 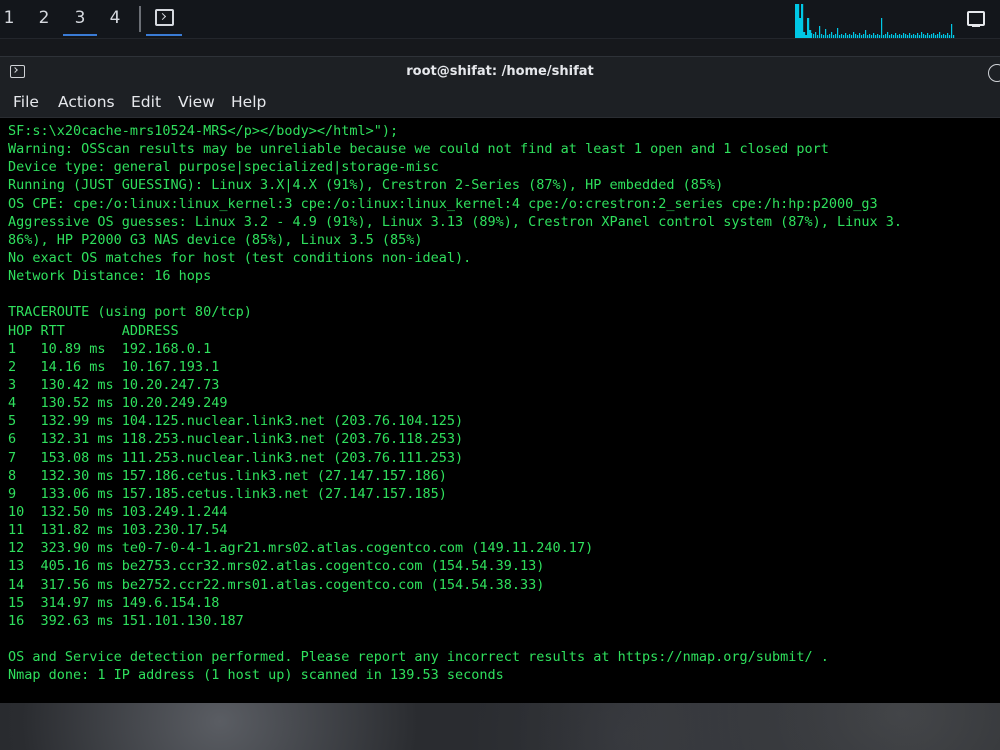 What do you see at coordinates (86, 102) in the screenshot?
I see `menu-actions: Actions` at bounding box center [86, 102].